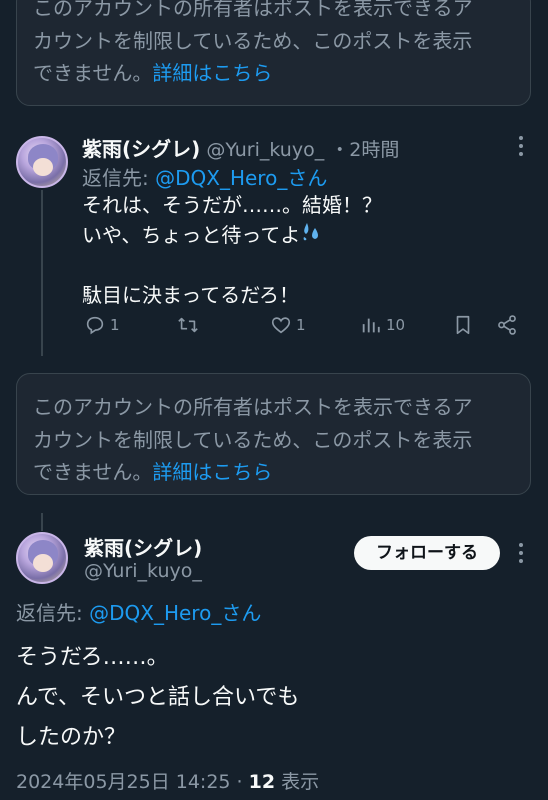  I want to click on views-button: 10, so click(382, 325).